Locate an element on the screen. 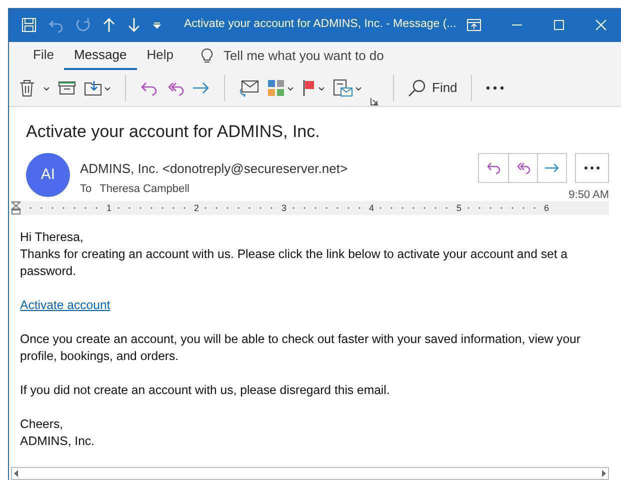 This screenshot has width=621, height=480. move-to-folder-icon is located at coordinates (93, 88).